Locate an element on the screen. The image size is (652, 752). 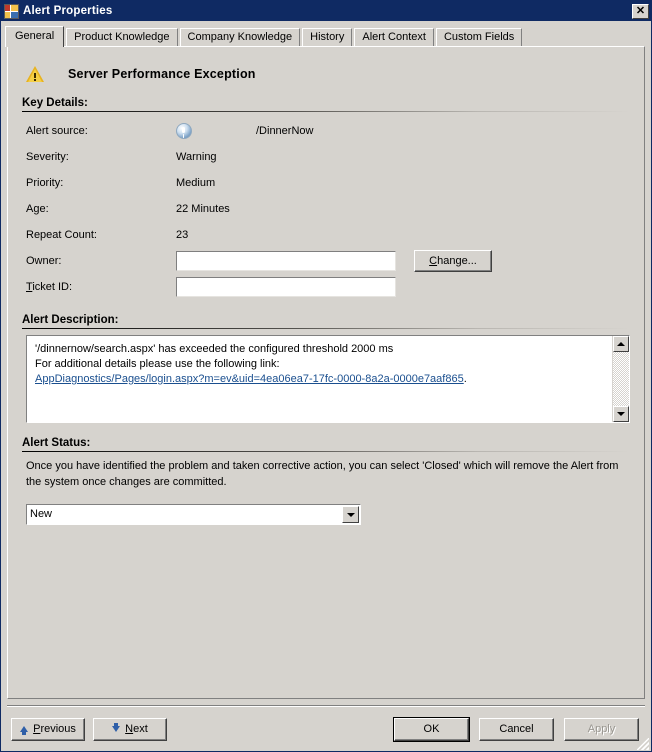
tab-company-knowledge: Company Knowledge is located at coordinates (240, 37).